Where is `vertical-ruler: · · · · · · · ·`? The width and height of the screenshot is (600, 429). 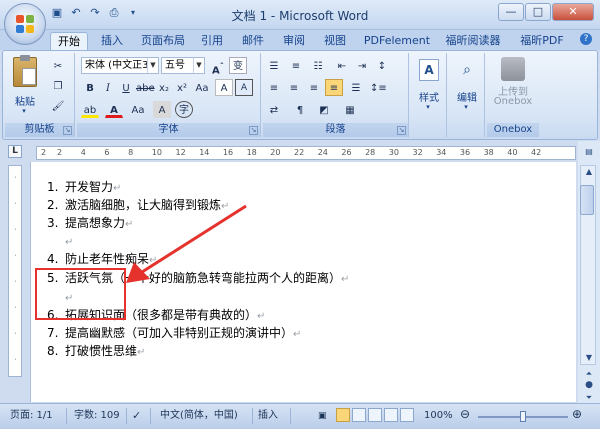 vertical-ruler: · · · · · · · · is located at coordinates (15, 271).